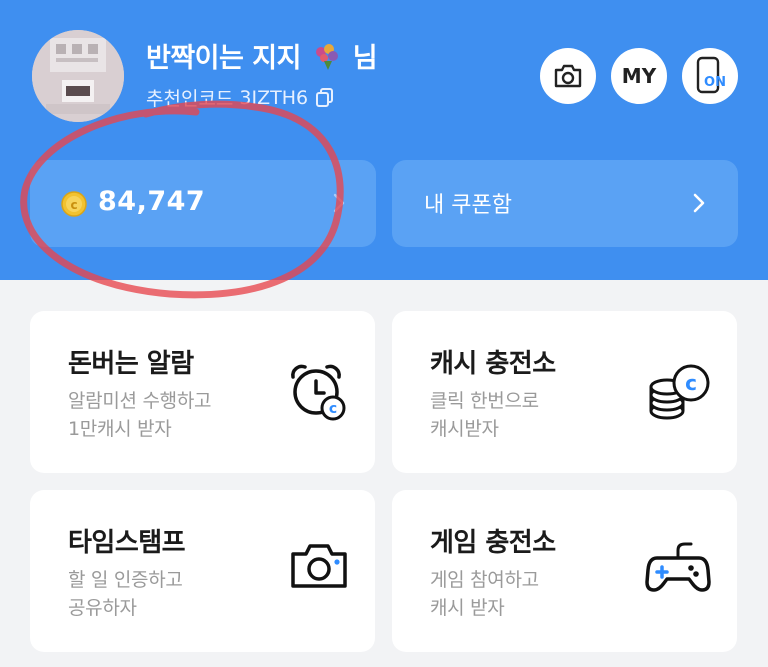  What do you see at coordinates (140, 401) in the screenshot?
I see `tile-description-line: 알람미션 수행하고` at bounding box center [140, 401].